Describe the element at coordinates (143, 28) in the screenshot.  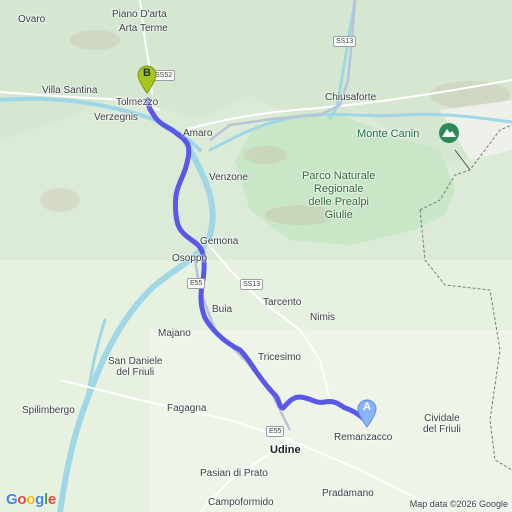
I see `place-label-arta-terme: Arta Terme` at that location.